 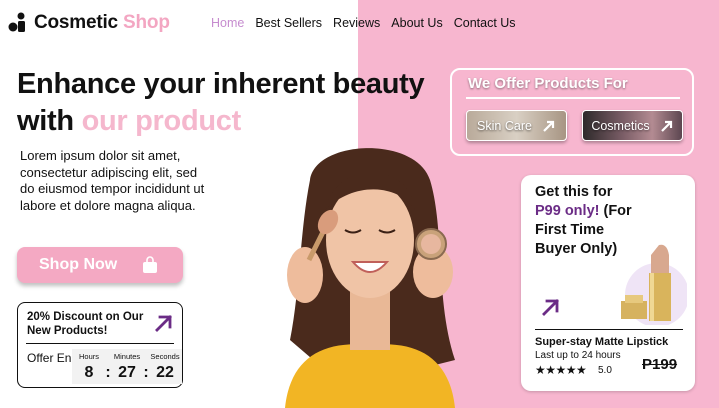 What do you see at coordinates (605, 370) in the screenshot?
I see `rating-value: 5.0` at bounding box center [605, 370].